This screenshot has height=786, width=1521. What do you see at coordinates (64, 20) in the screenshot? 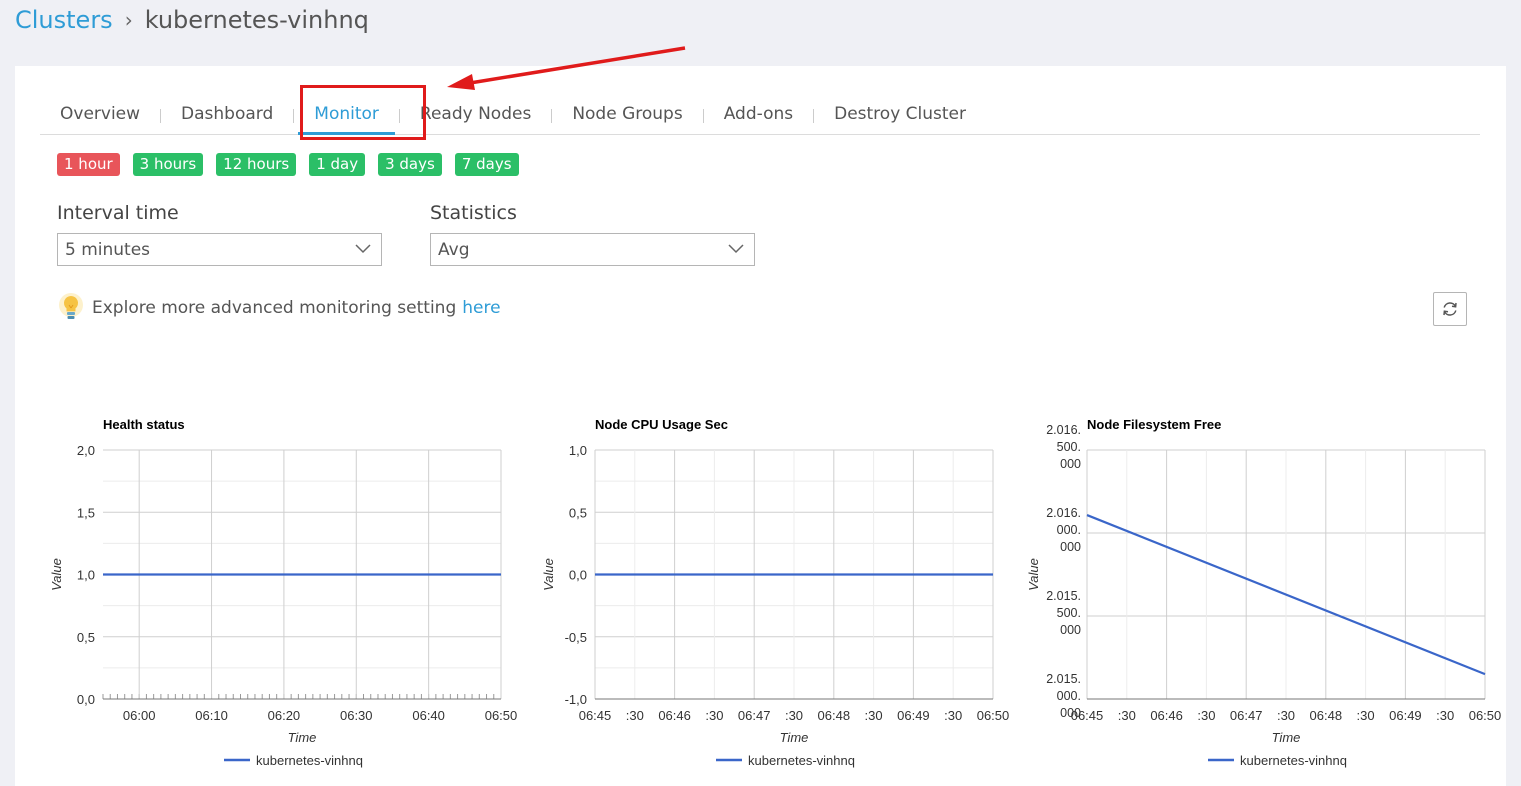
I see `breadcrumb-clusters-link: Clusters` at bounding box center [64, 20].